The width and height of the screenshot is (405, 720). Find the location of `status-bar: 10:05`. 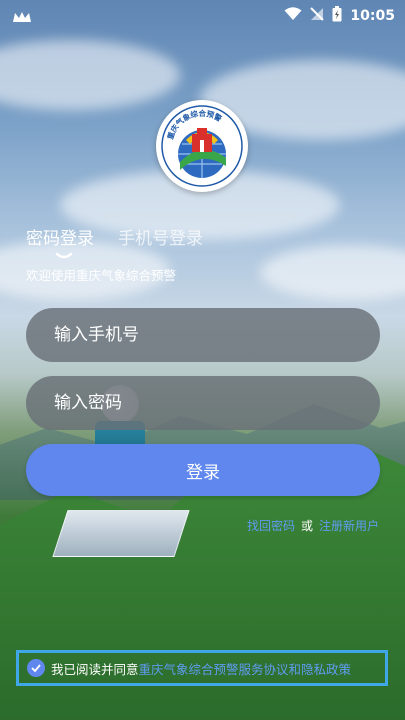

status-bar: 10:05 is located at coordinates (202, 15).